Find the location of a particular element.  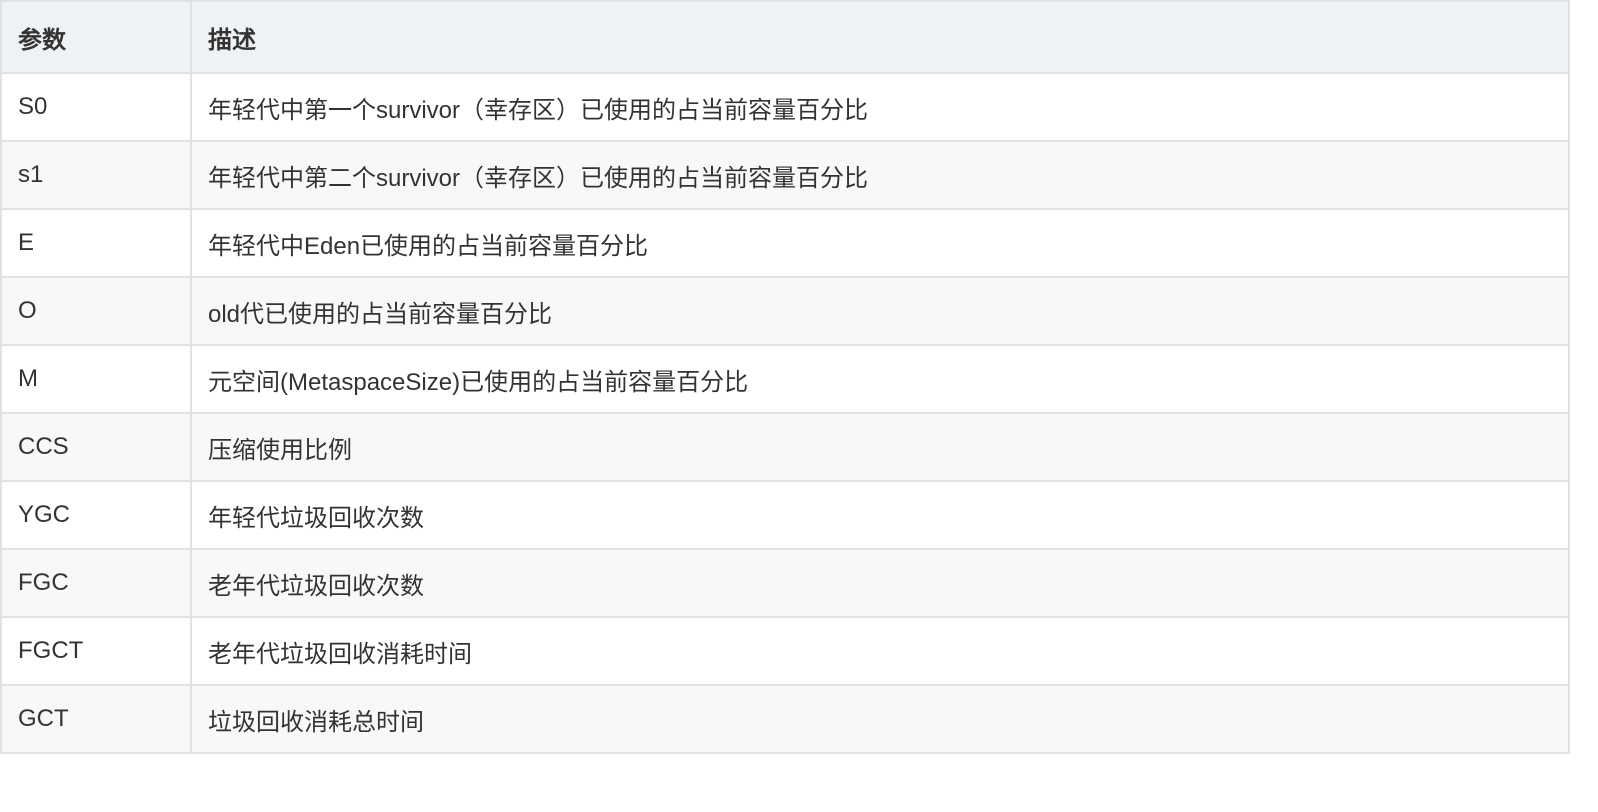

table-row: M 元空间(MetaspaceSize)已使用的占当前容量百分比 is located at coordinates (785, 379).